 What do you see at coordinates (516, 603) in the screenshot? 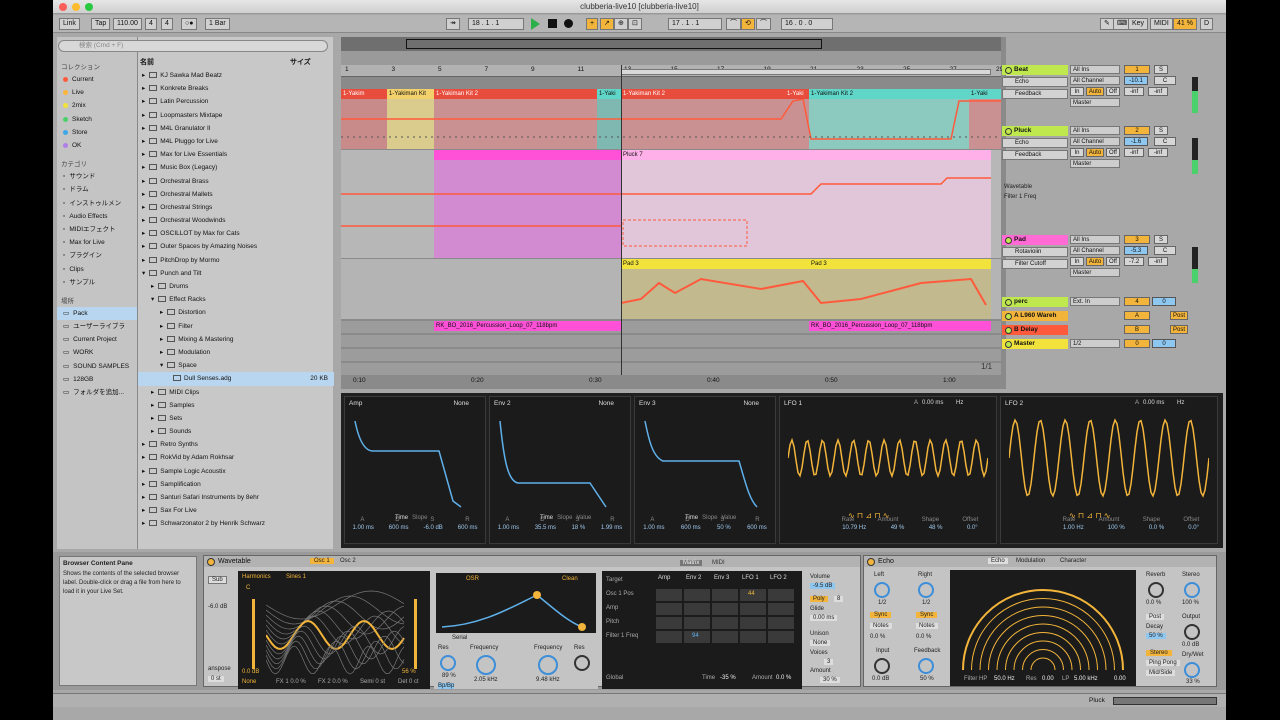
I see `filter-display: OSR Clean` at bounding box center [516, 603].